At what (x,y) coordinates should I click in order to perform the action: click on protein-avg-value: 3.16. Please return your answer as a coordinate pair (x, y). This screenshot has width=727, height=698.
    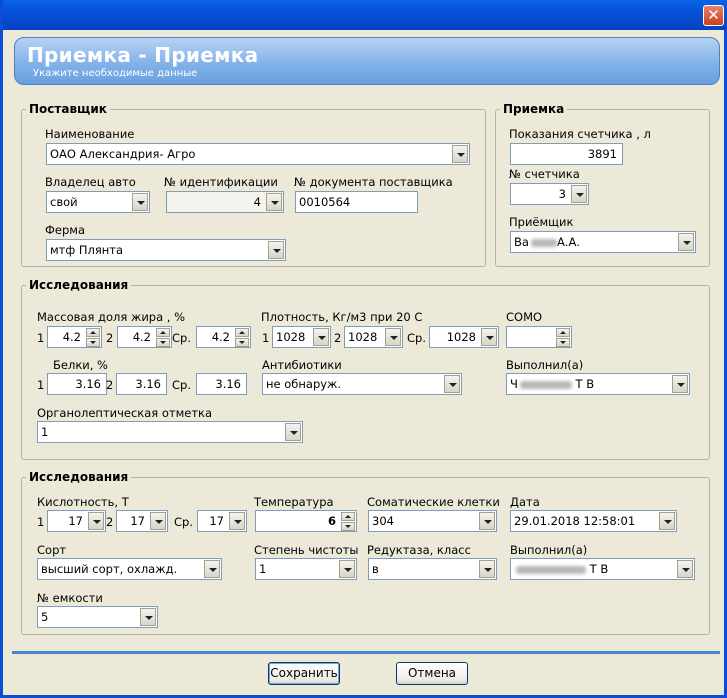
    Looking at the image, I should click on (228, 384).